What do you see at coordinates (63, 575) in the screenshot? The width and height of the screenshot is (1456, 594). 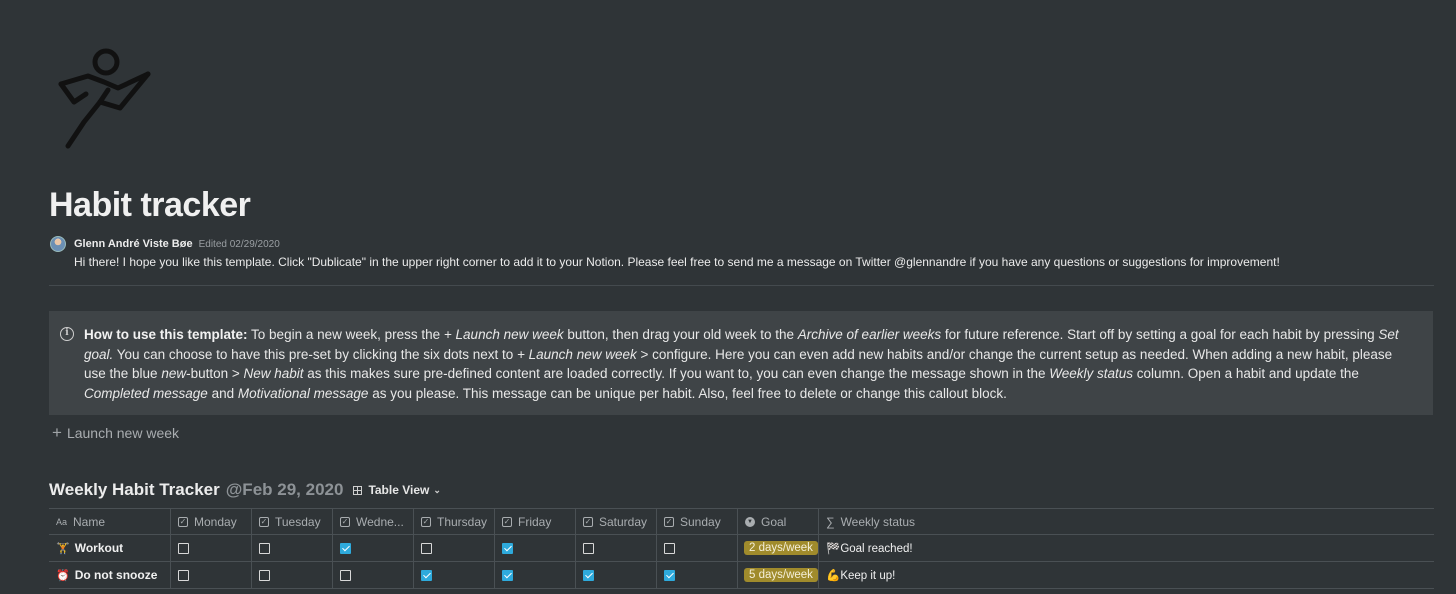 I see `habit-emoji-icon: ⏰` at bounding box center [63, 575].